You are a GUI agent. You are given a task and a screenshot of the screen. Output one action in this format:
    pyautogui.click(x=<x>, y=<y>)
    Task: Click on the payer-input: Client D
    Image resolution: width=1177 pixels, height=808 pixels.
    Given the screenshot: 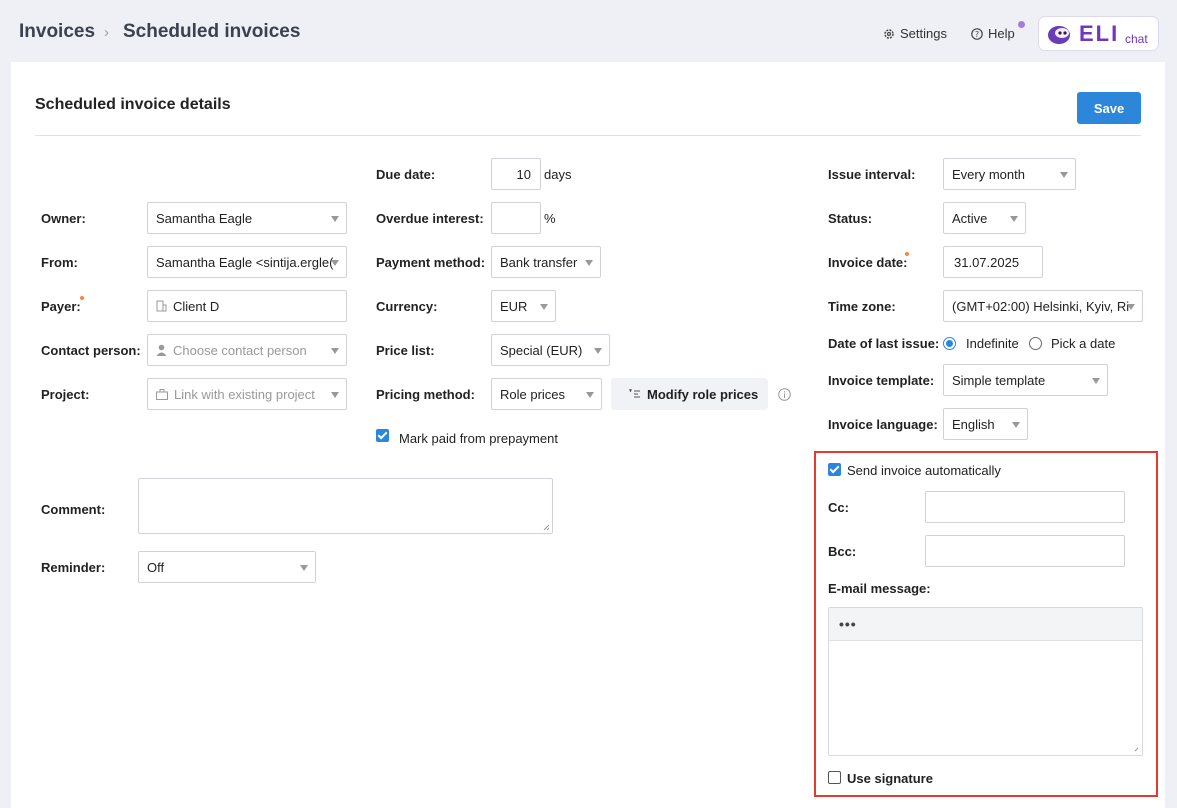 What is the action you would take?
    pyautogui.click(x=247, y=306)
    